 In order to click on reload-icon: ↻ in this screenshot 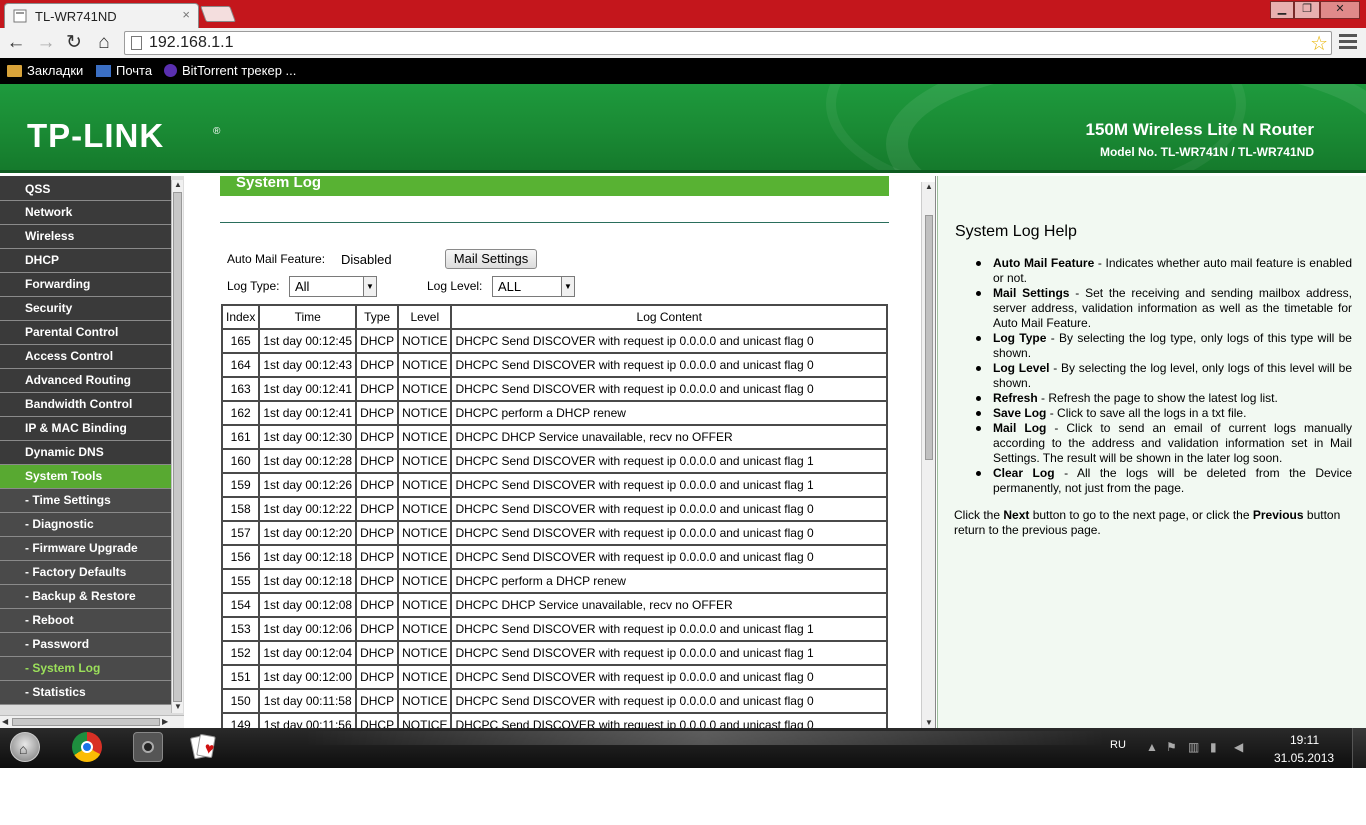, I will do `click(74, 43)`.